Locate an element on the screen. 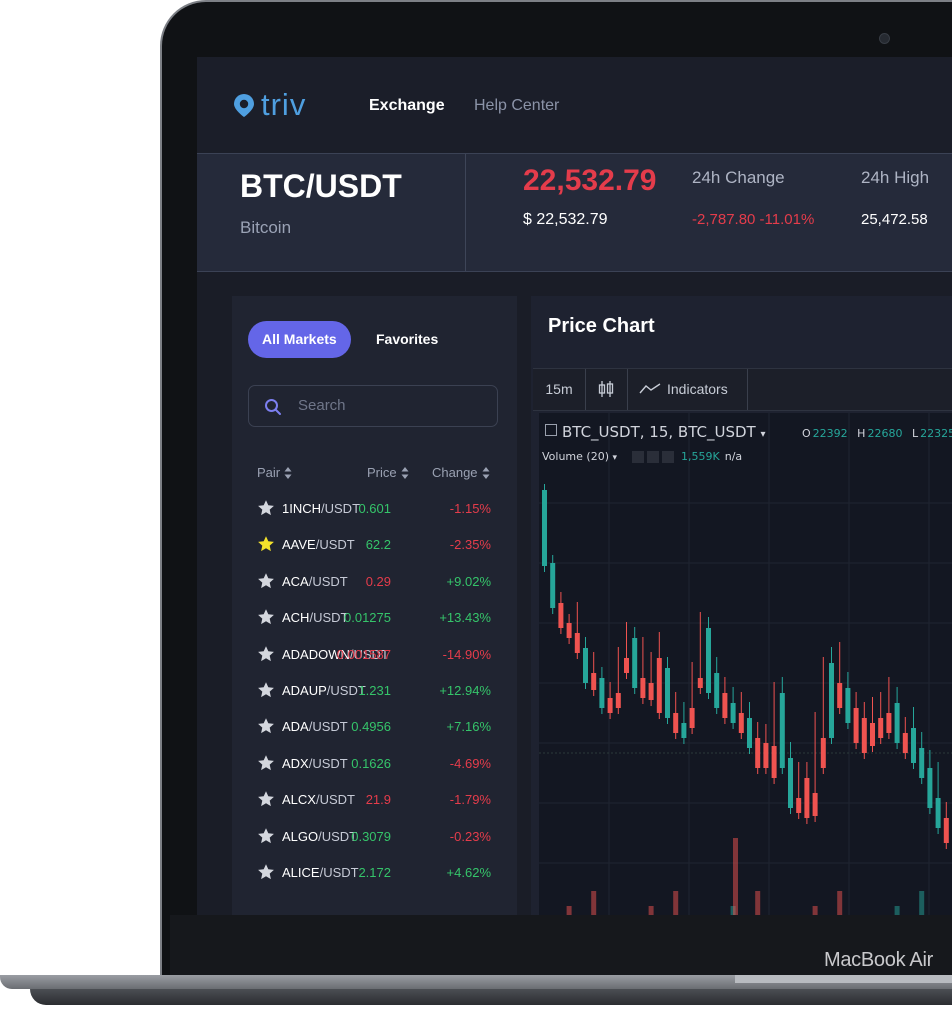 The width and height of the screenshot is (952, 1014). pair-base: 1INCH is located at coordinates (302, 508).